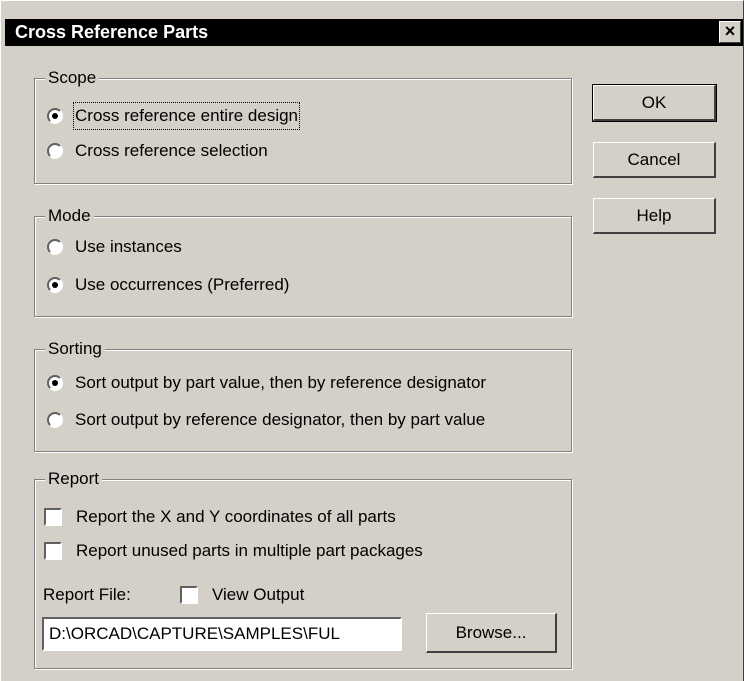  I want to click on ok-button-label: OK, so click(654, 102).